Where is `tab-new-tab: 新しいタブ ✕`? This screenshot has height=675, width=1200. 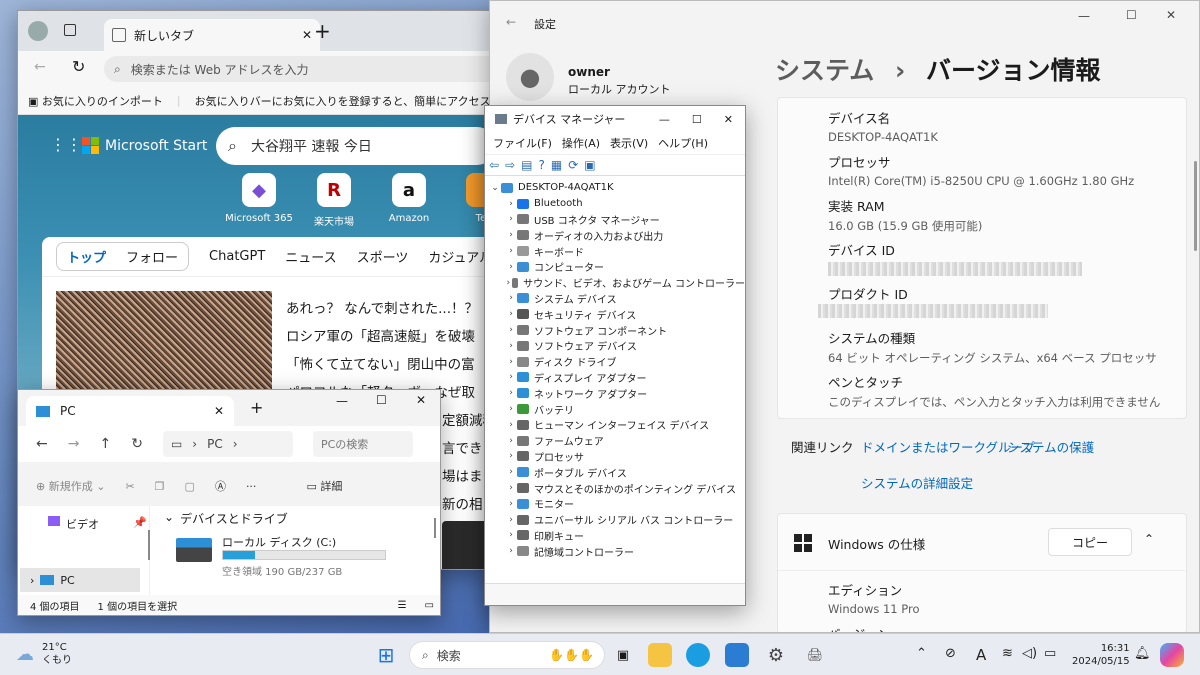
tab-new-tab: 新しいタブ ✕ is located at coordinates (212, 35).